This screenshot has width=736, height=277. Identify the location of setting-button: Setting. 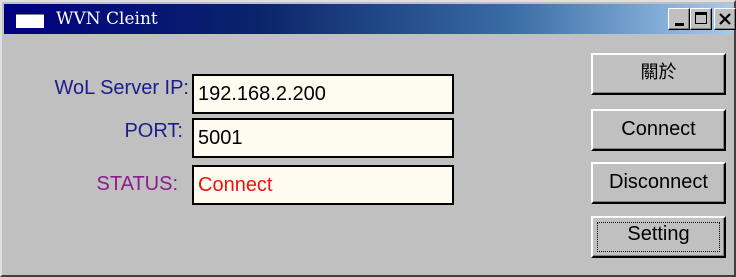
(658, 237).